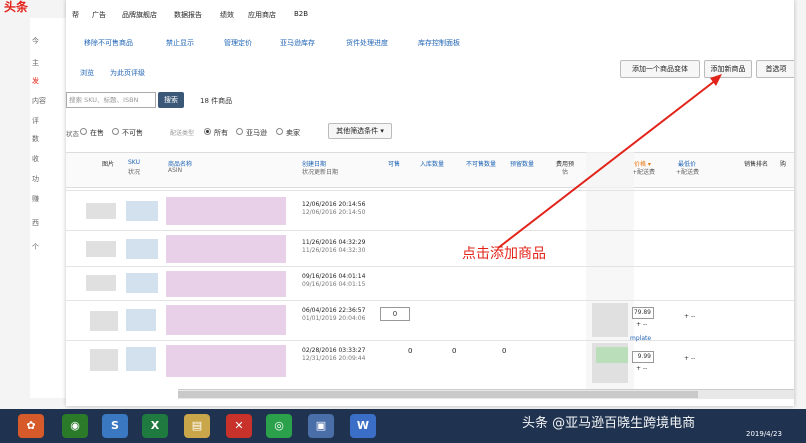 This screenshot has height=443, width=806. I want to click on subnav-shipments: 货件处理进度, so click(367, 43).